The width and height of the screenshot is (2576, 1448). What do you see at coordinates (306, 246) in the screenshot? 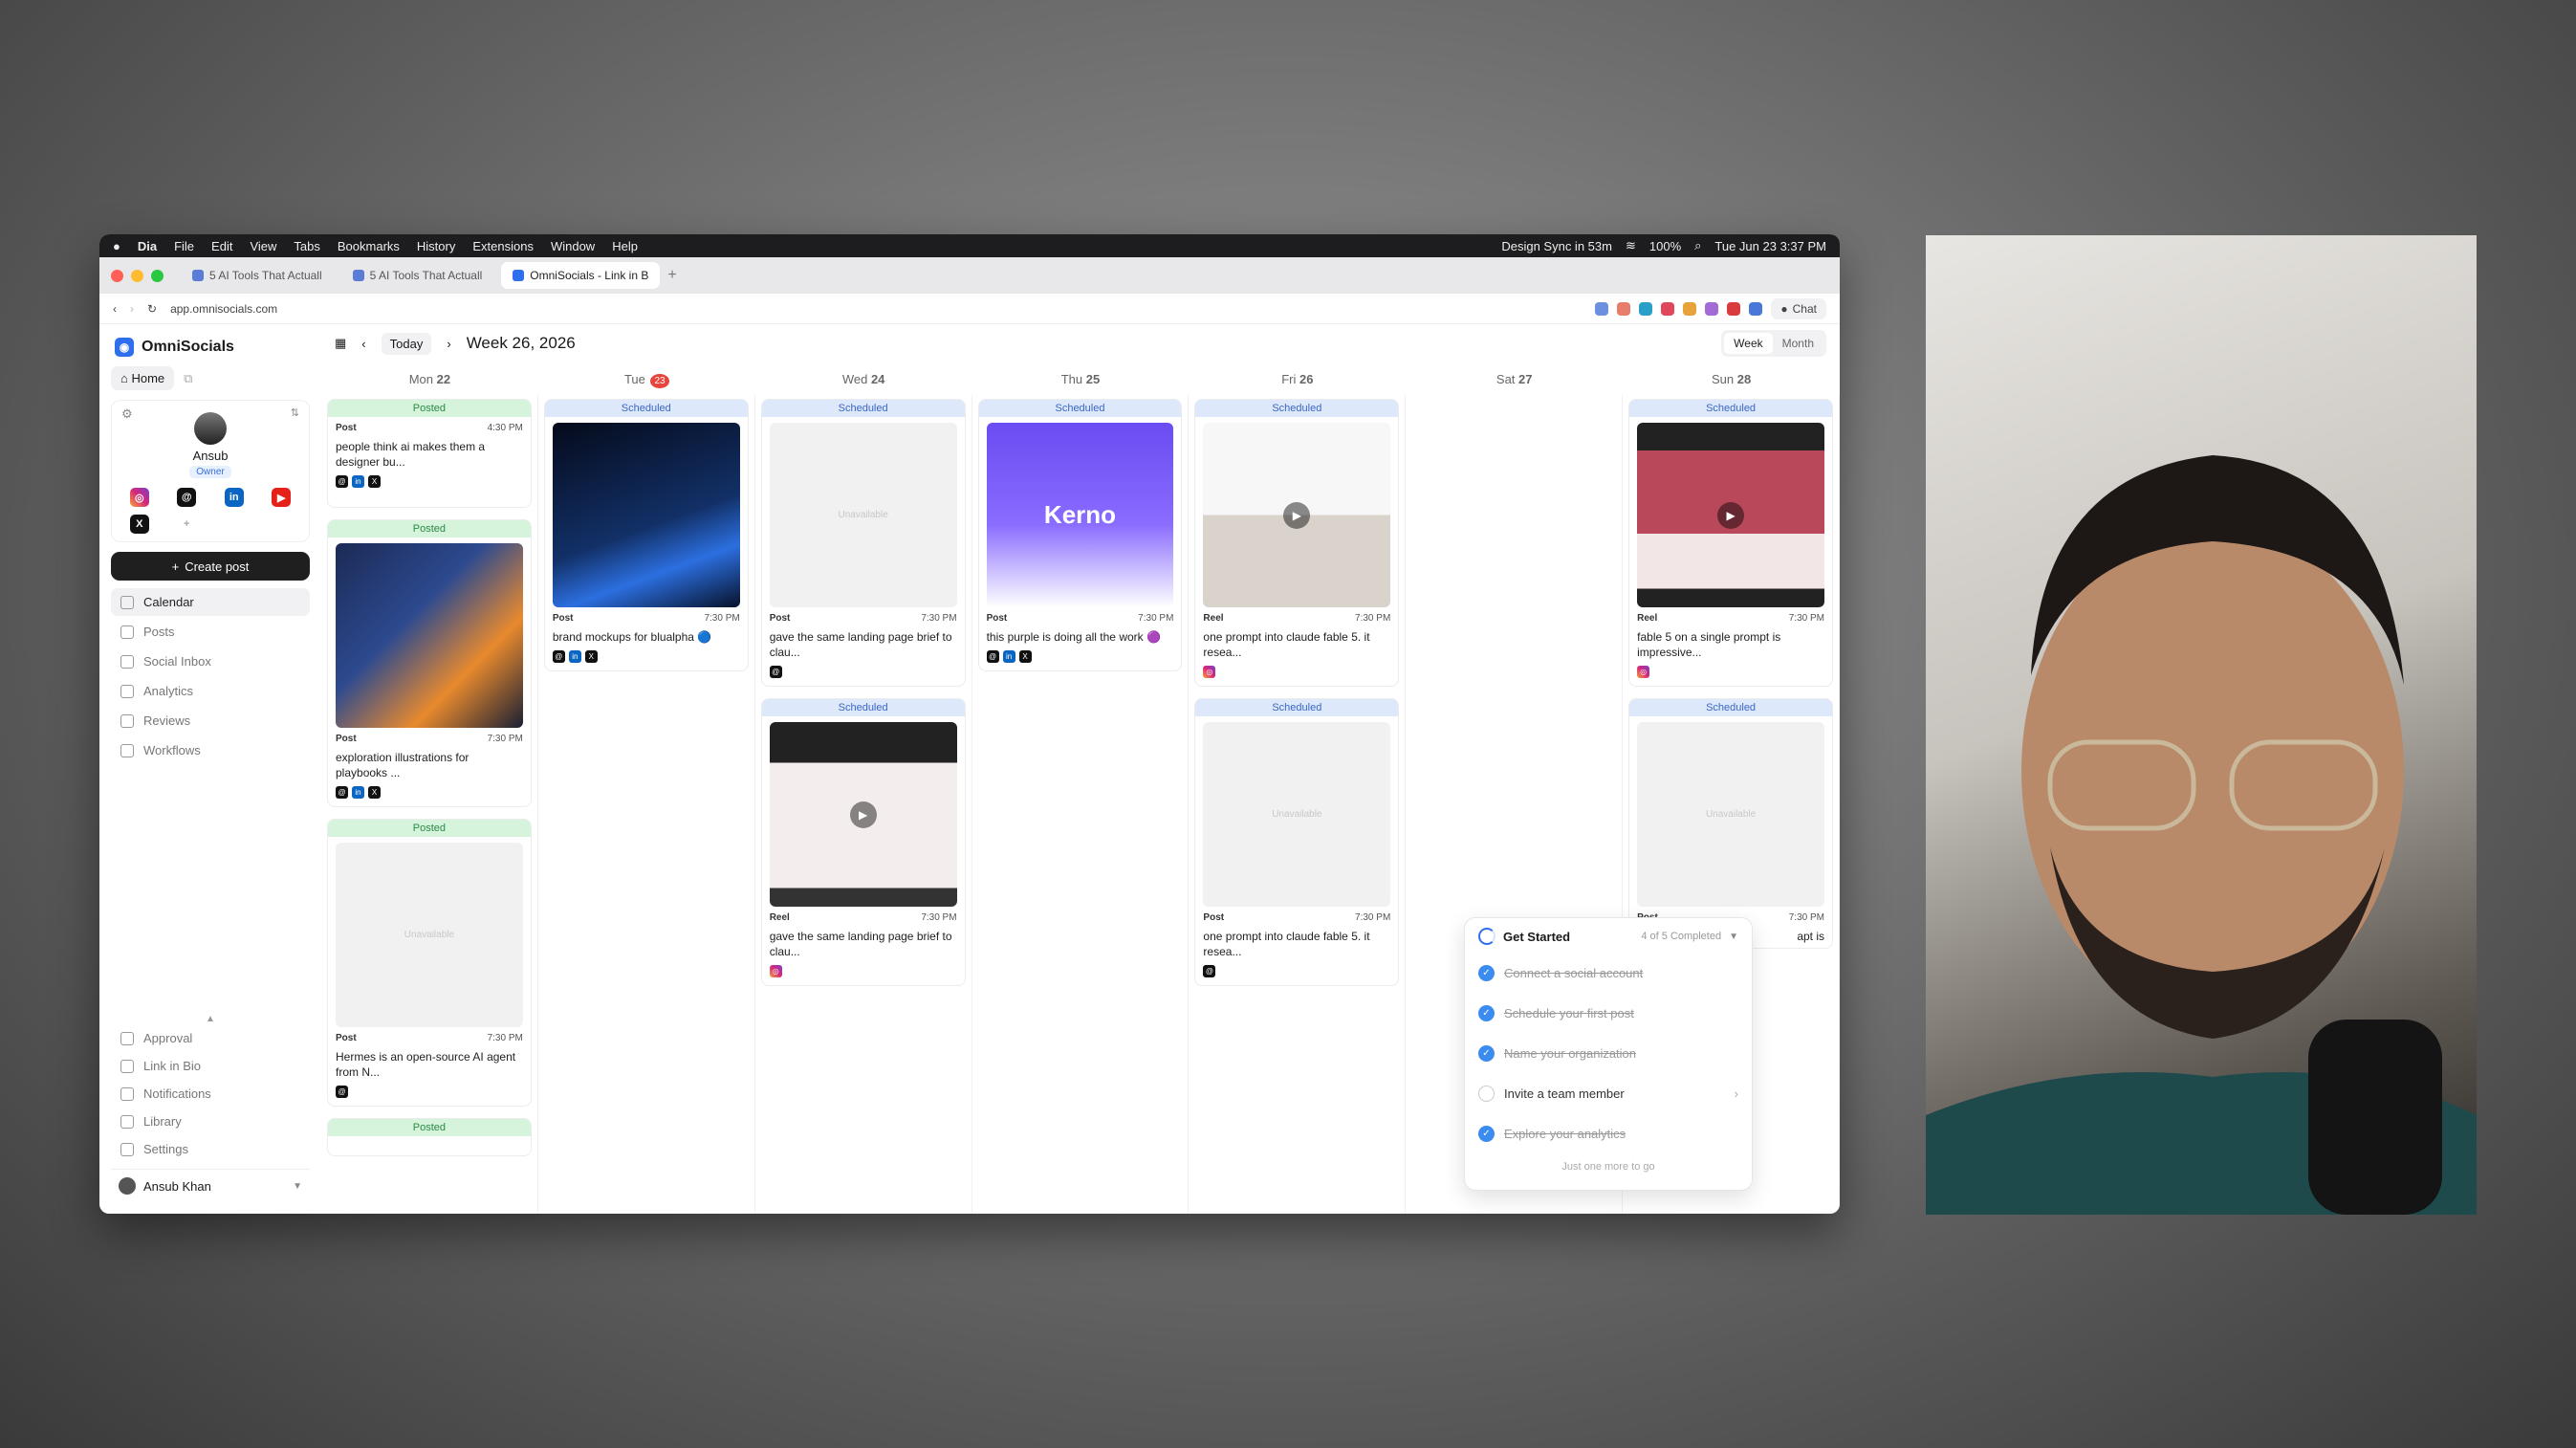
I see `menu-tabs: Tabs` at bounding box center [306, 246].